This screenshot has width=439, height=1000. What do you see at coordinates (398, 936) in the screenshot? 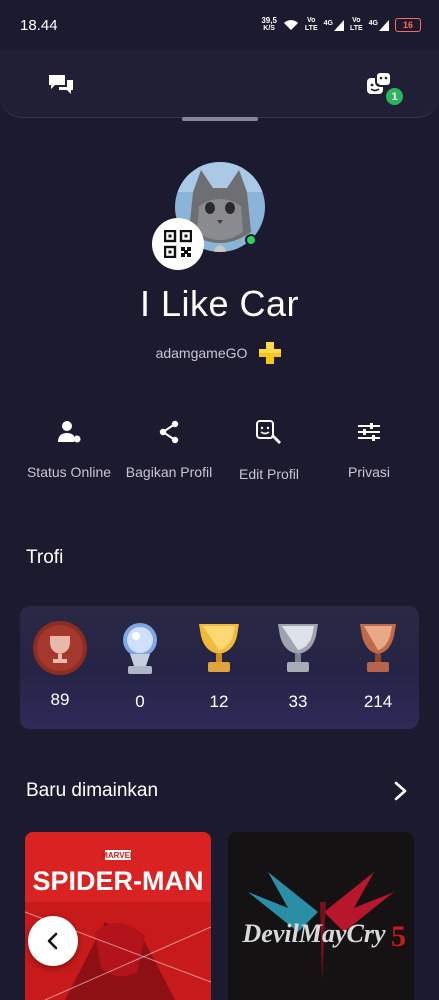
I see `svg-text: 5` at bounding box center [398, 936].